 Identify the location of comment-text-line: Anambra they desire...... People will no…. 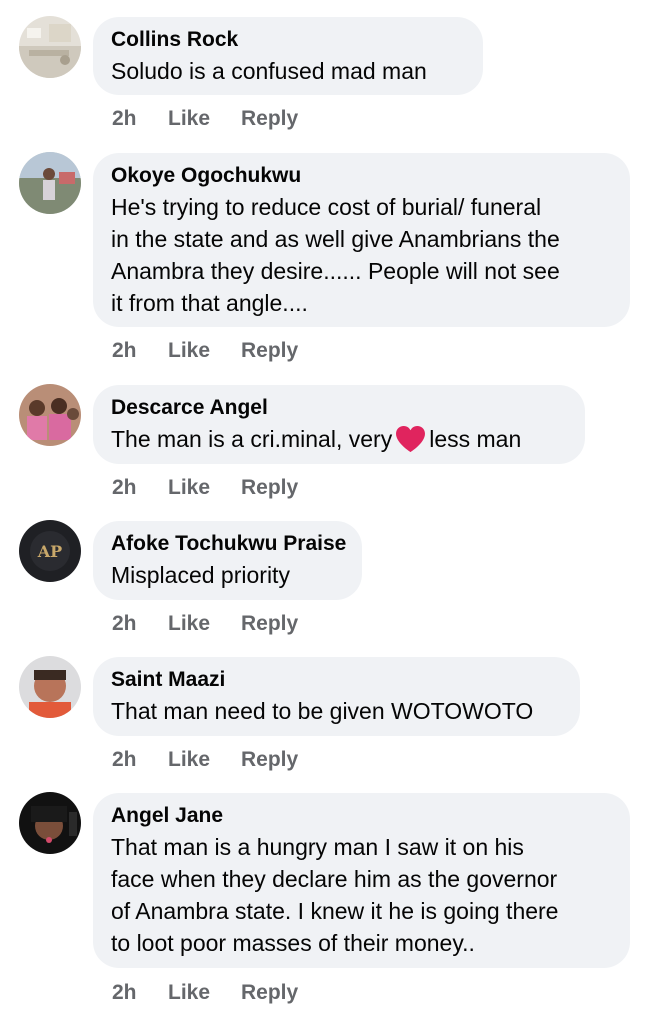
(335, 271).